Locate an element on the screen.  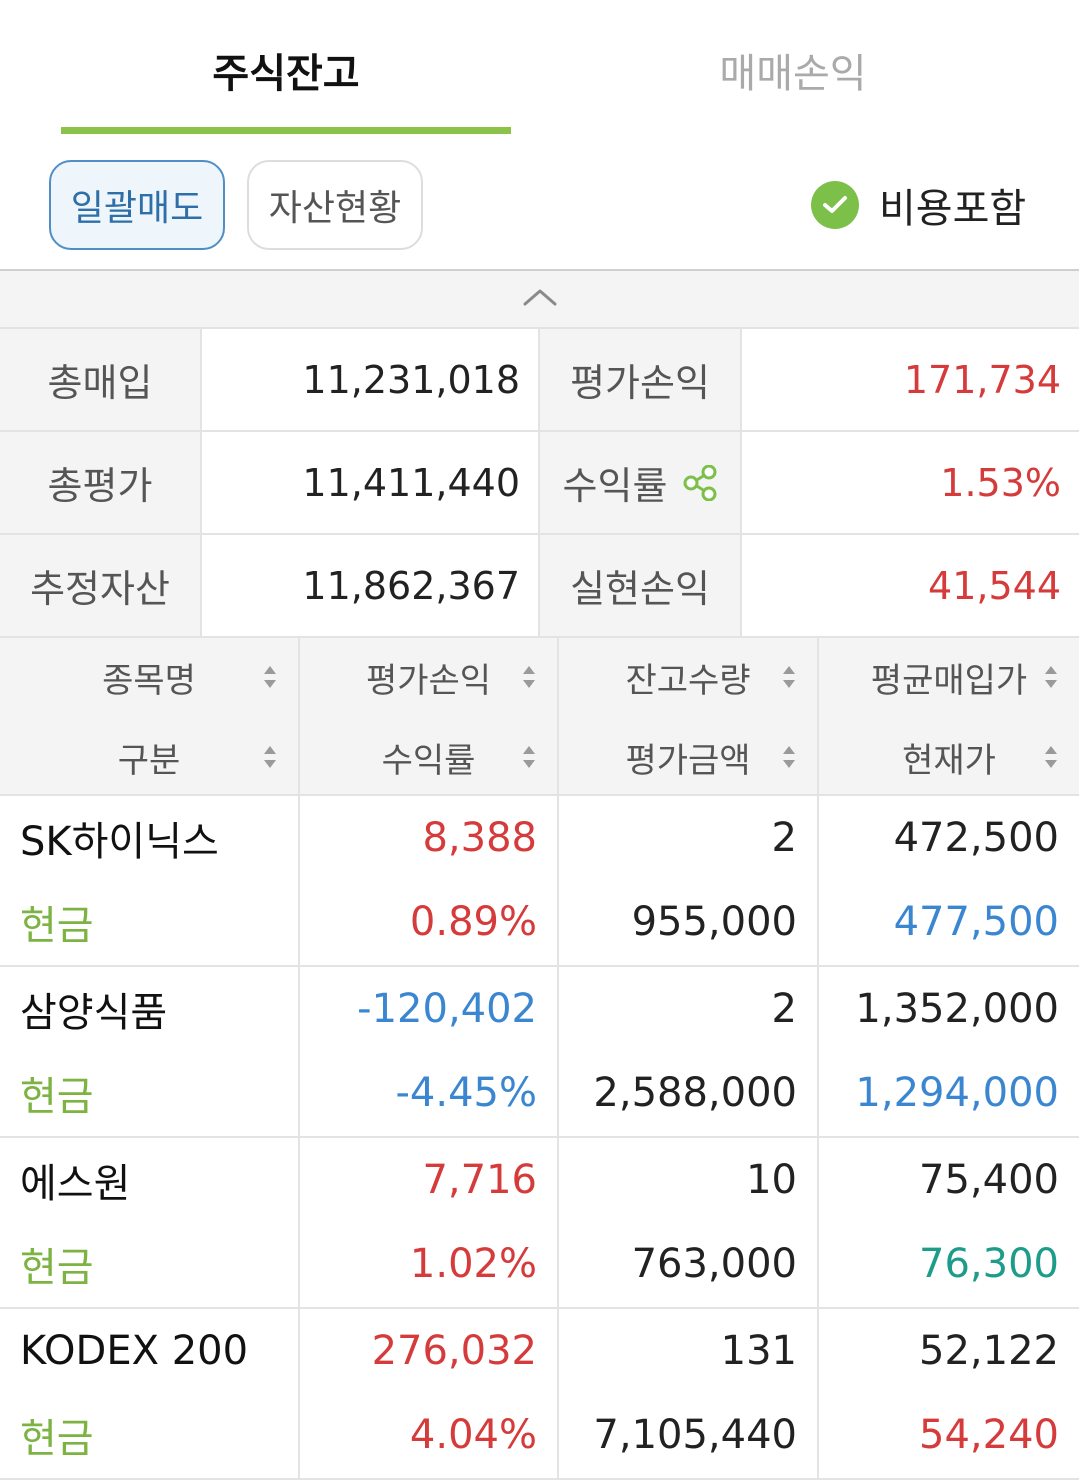
check-circle-icon is located at coordinates (835, 205).